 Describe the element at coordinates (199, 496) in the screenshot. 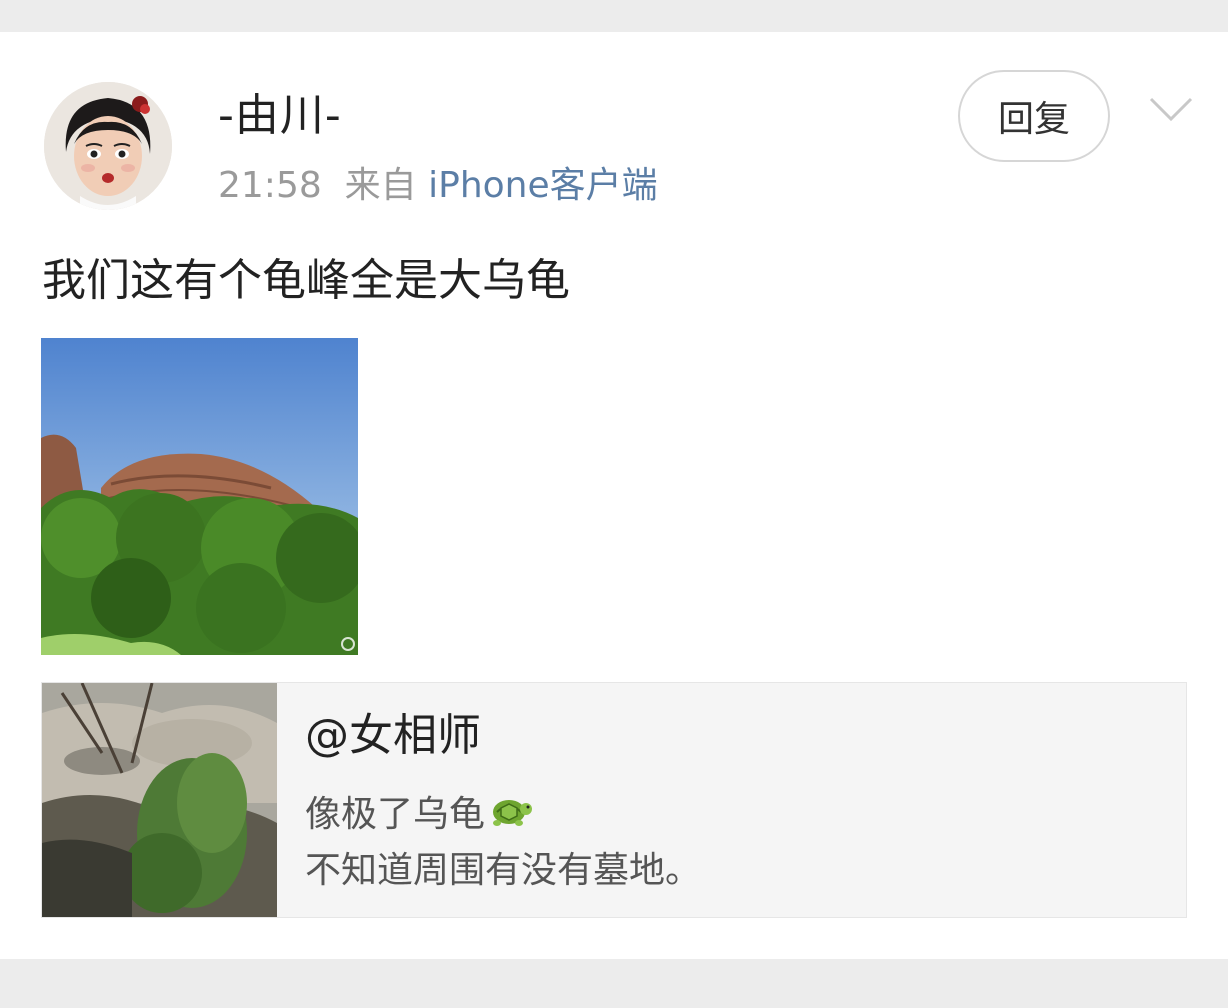

I see `post-image` at that location.